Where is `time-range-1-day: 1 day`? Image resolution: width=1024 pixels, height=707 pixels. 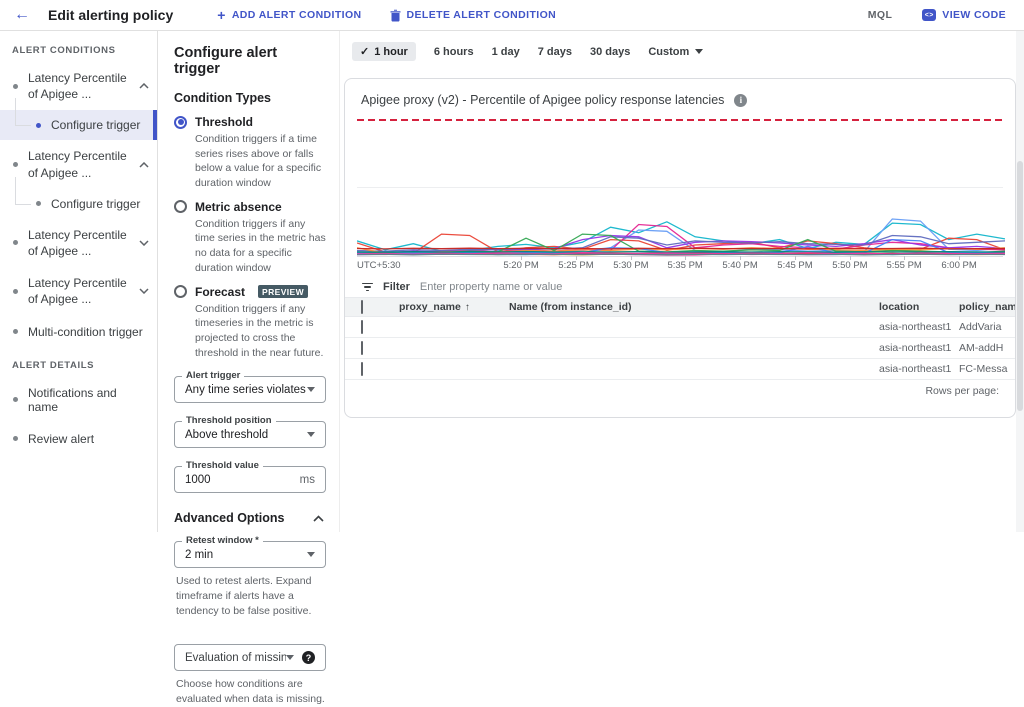 time-range-1-day: 1 day is located at coordinates (506, 52).